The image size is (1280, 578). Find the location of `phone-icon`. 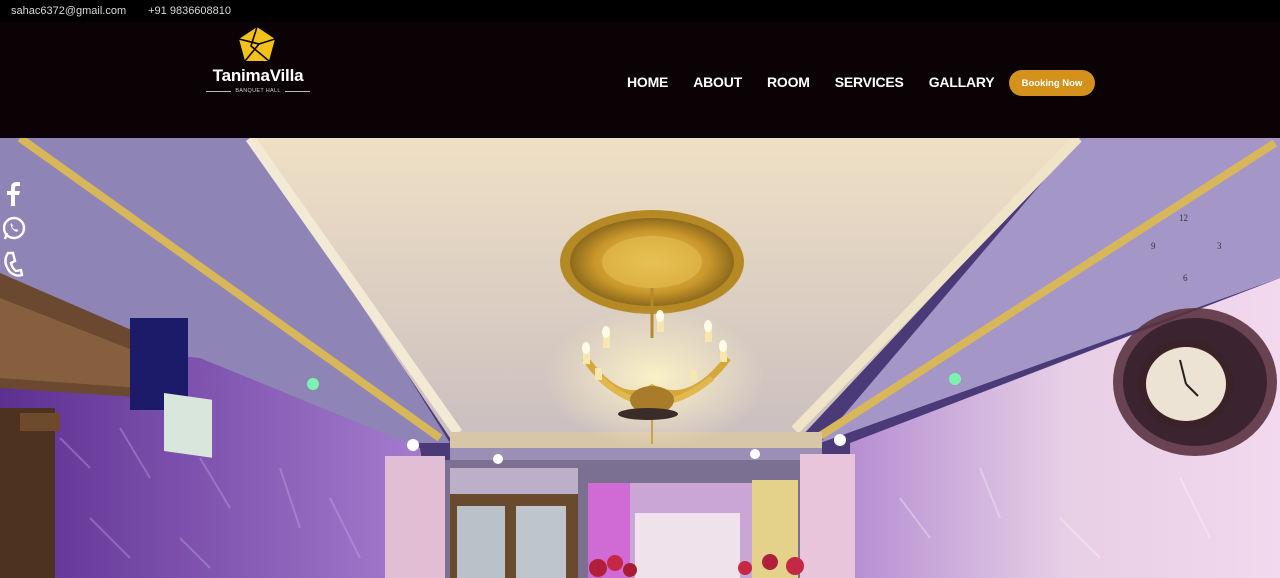

phone-icon is located at coordinates (14, 264).